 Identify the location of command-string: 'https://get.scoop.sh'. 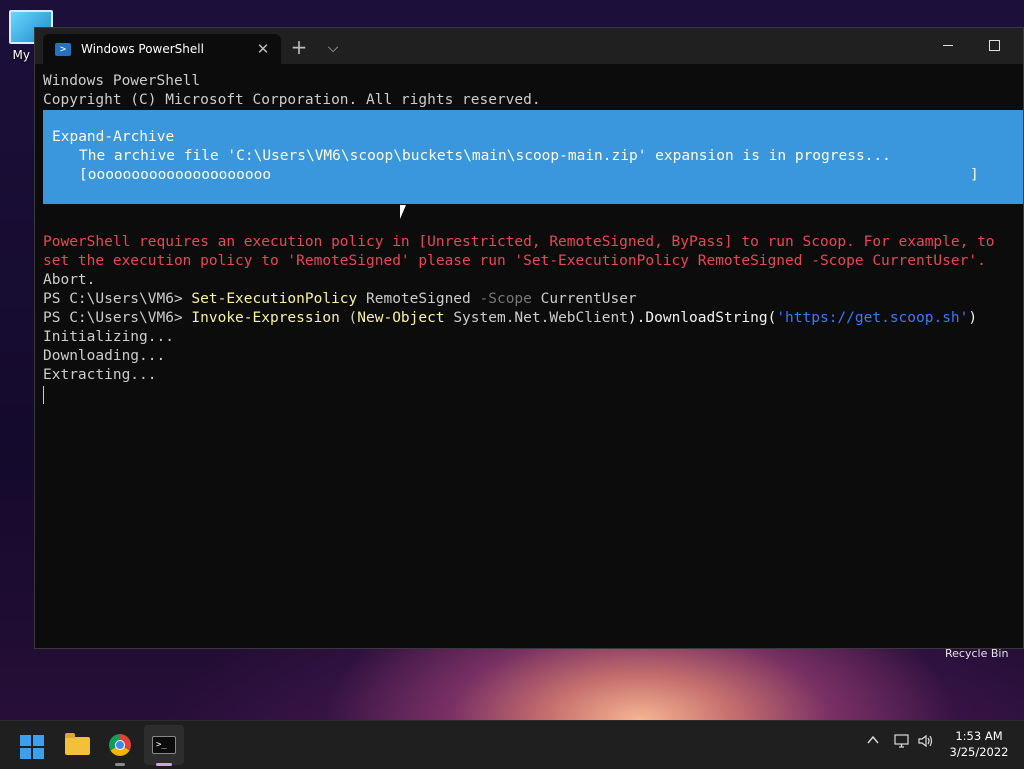
(872, 318).